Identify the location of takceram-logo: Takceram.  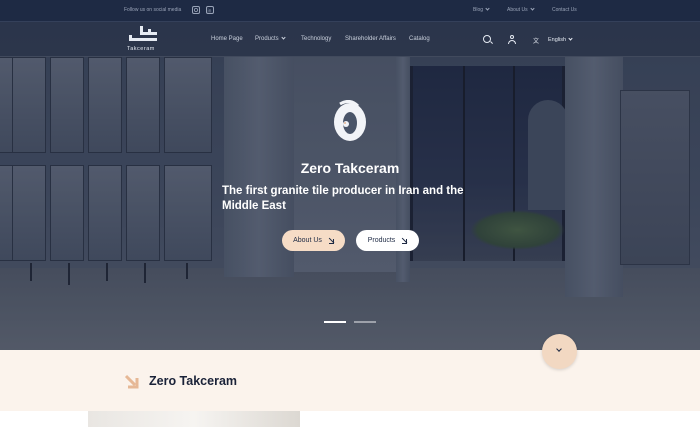
(143, 39).